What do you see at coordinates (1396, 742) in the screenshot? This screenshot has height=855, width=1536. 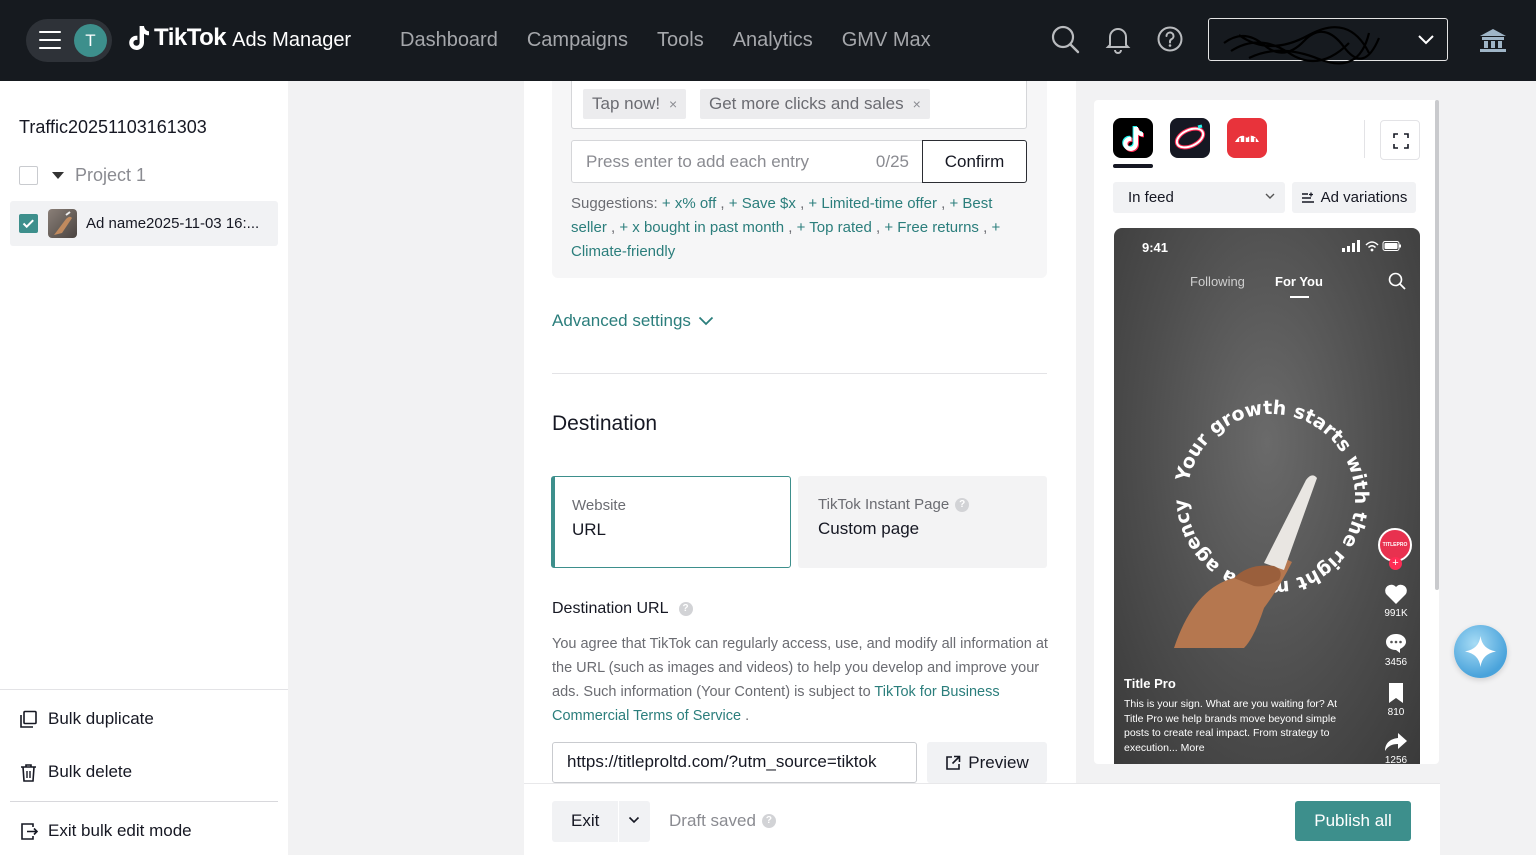 I see `share-icon` at bounding box center [1396, 742].